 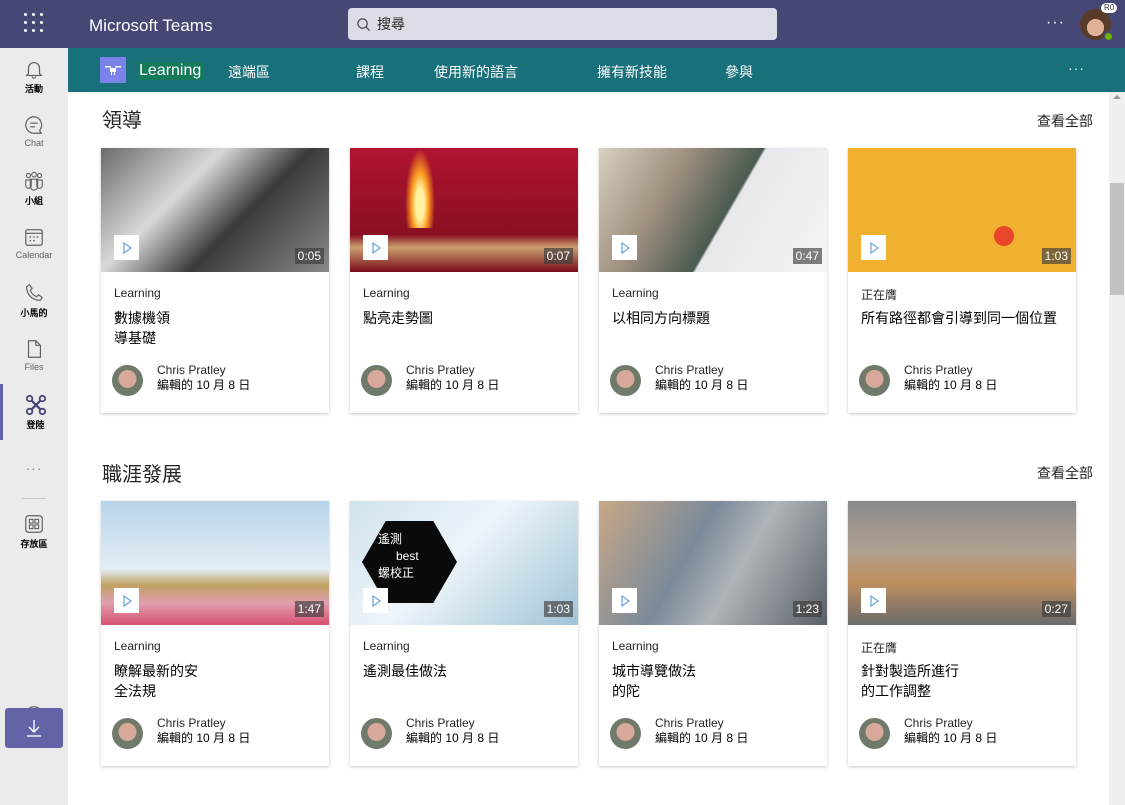 I want to click on video-thumbnail: 1:23, so click(x=713, y=563).